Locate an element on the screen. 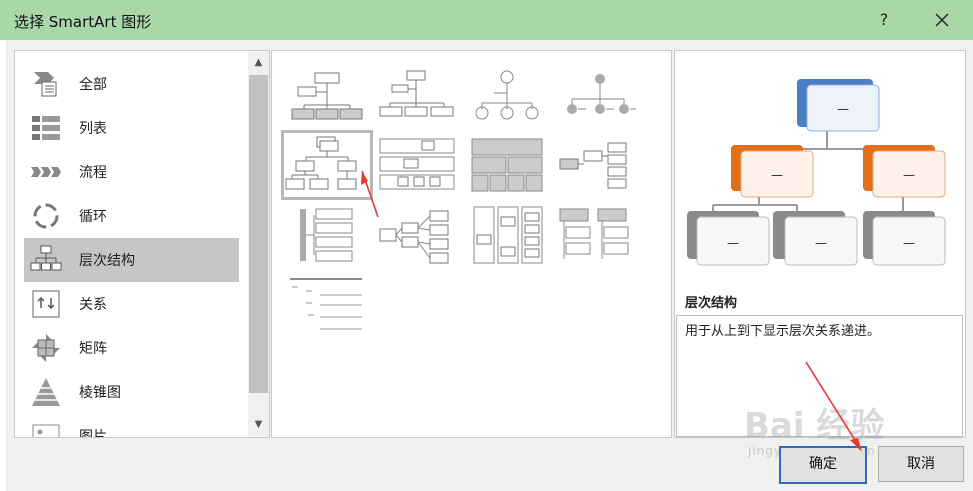  all-icon is located at coordinates (45, 84).